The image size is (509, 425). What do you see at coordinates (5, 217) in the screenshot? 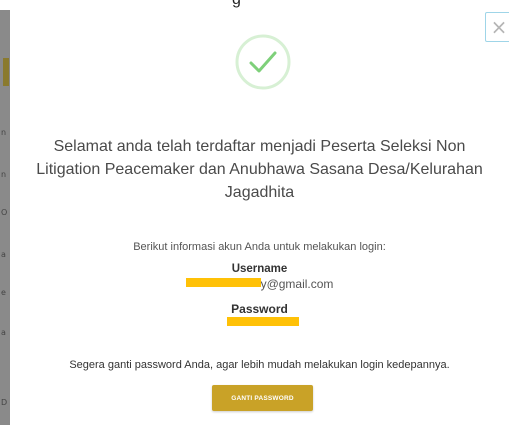
I see `background-page-left-strip: n n O a e a D` at bounding box center [5, 217].